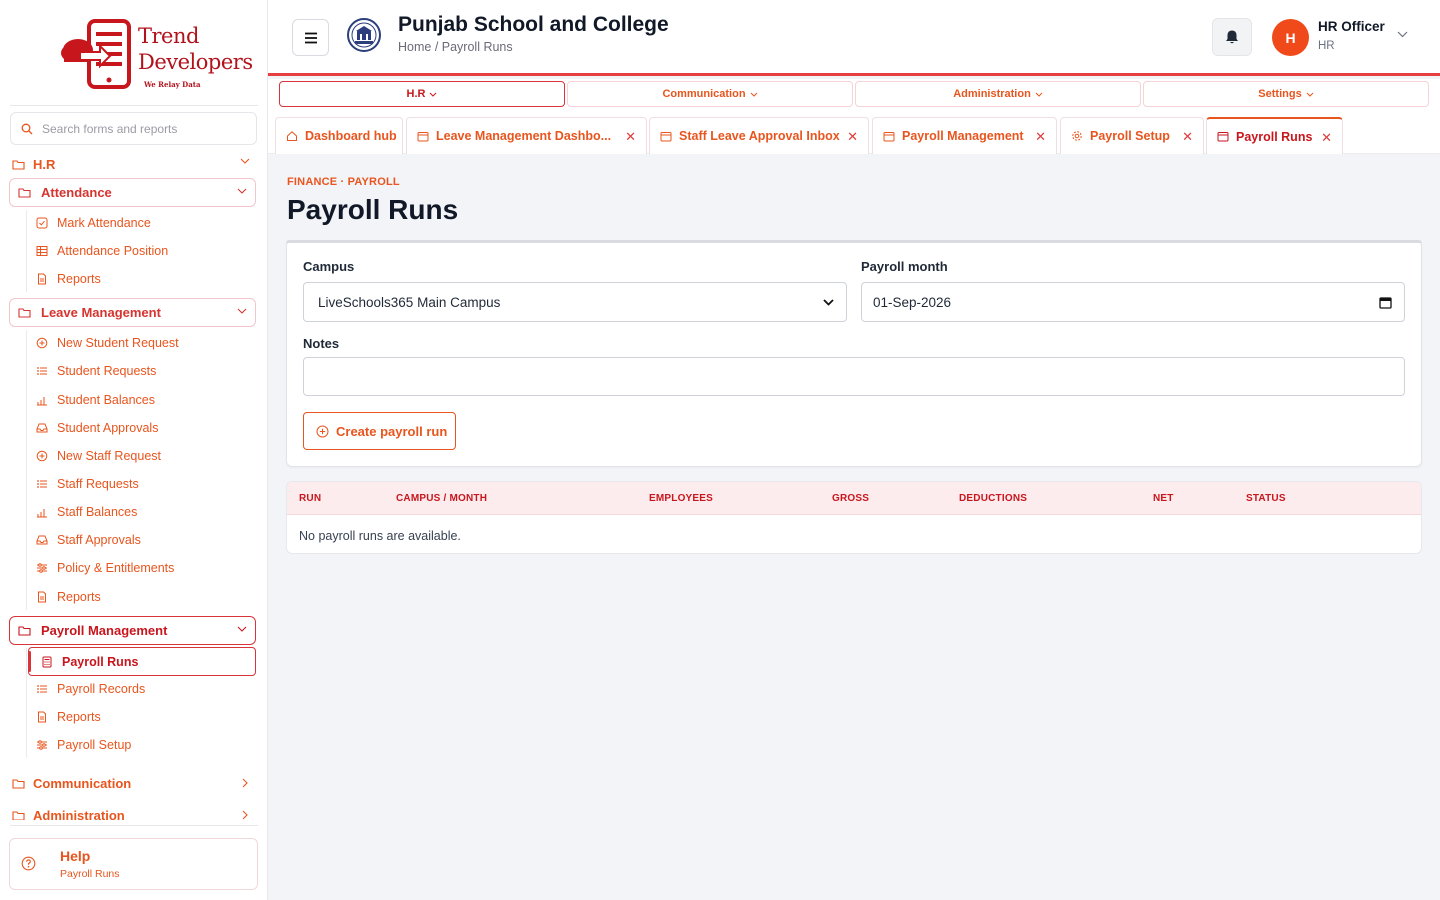 Image resolution: width=1440 pixels, height=900 pixels. What do you see at coordinates (1266, 498) in the screenshot?
I see `column-header-status: STATUS` at bounding box center [1266, 498].